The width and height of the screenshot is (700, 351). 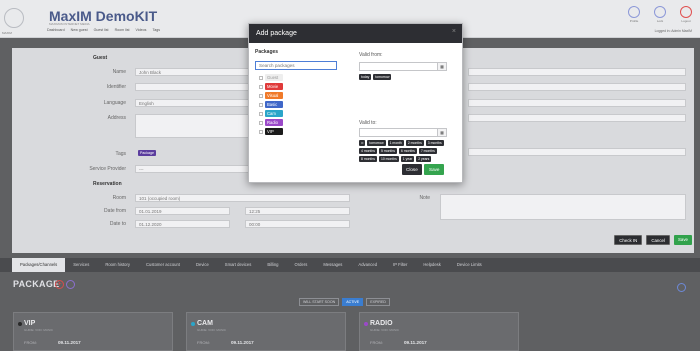 What do you see at coordinates (147, 153) in the screenshot?
I see `tag-package: Package` at bounding box center [147, 153].